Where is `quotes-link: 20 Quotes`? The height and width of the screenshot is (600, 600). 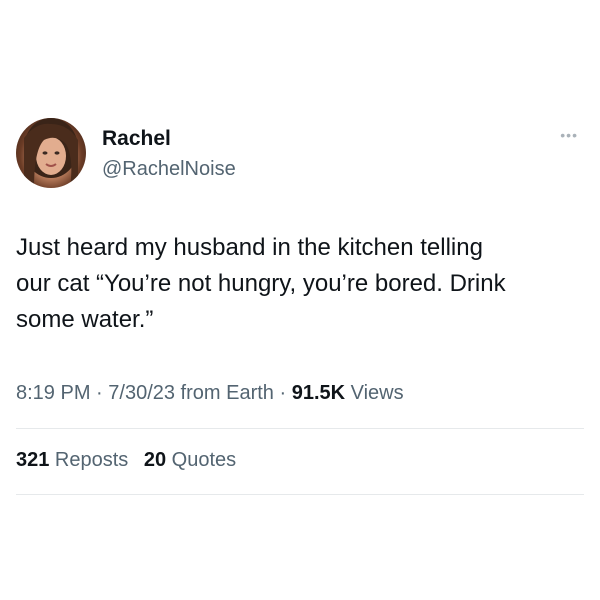 quotes-link: 20 Quotes is located at coordinates (190, 460).